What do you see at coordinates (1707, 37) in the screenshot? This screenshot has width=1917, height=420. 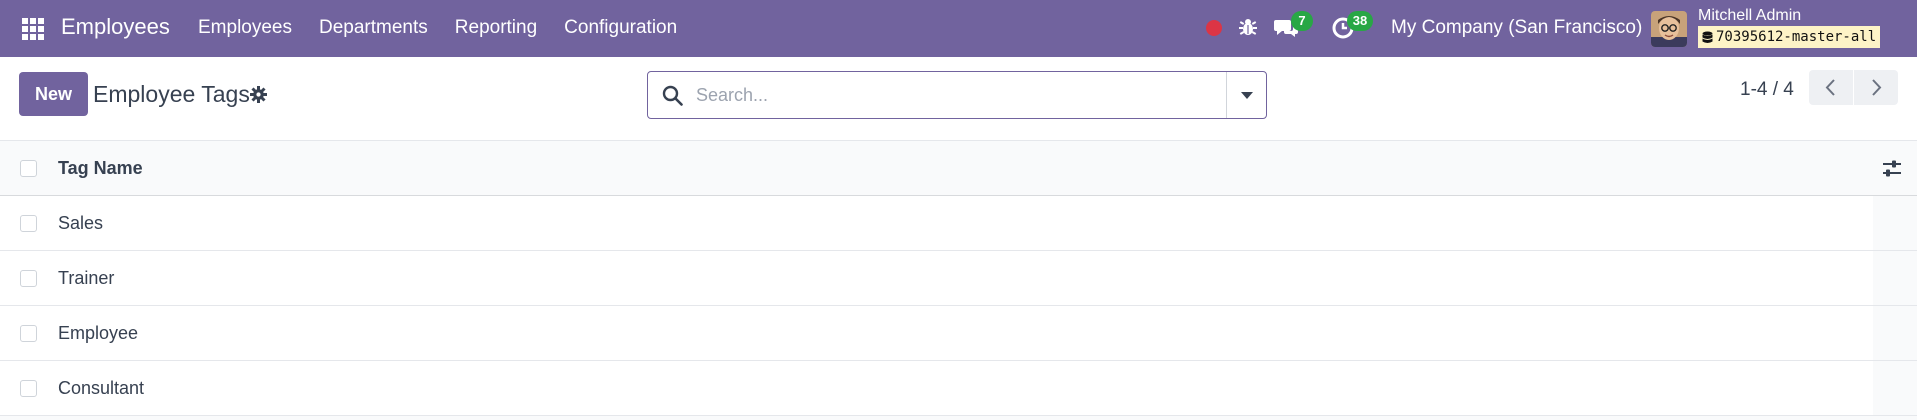 I see `database-icon` at bounding box center [1707, 37].